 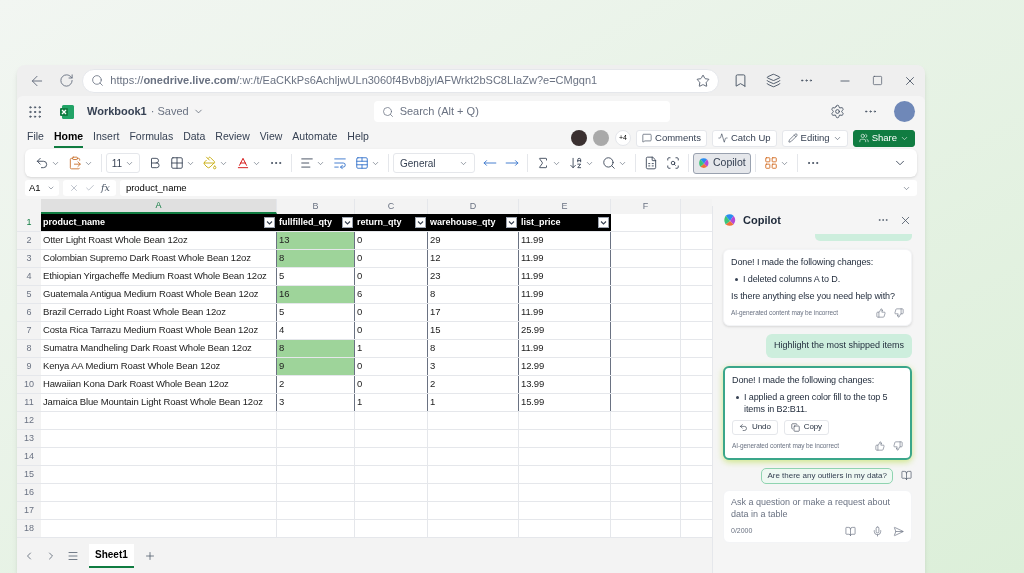 What do you see at coordinates (35, 138) in the screenshot?
I see `ribbon-tab: File` at bounding box center [35, 138].